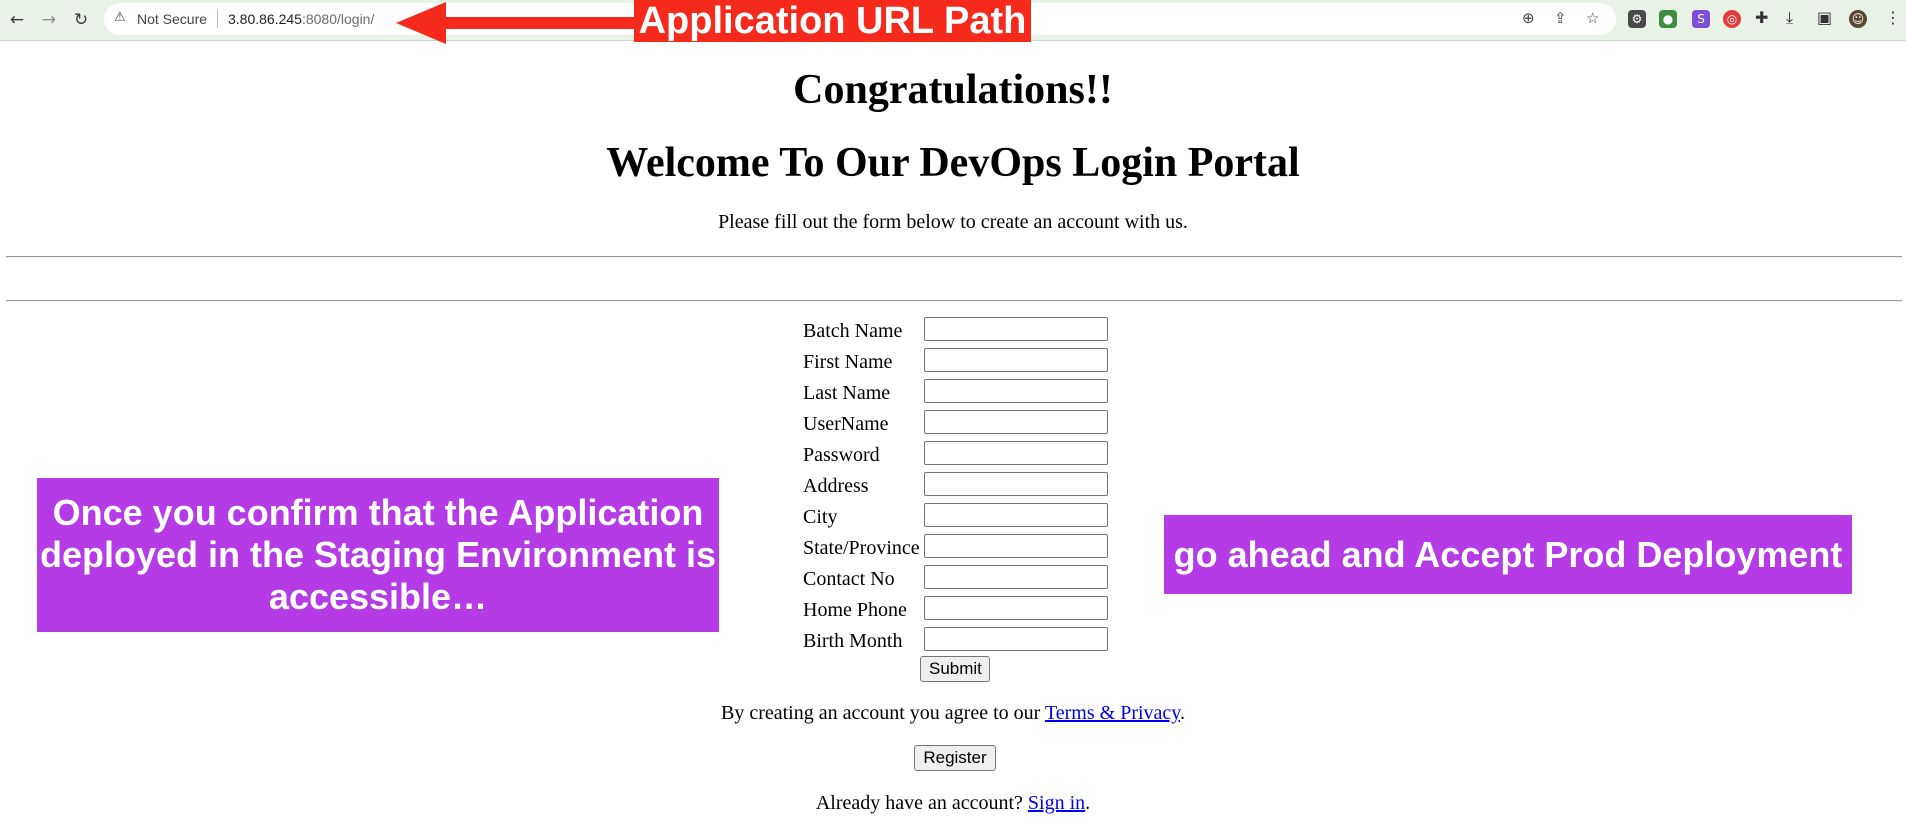 This screenshot has width=1906, height=834. I want to click on omnibox-divider, so click(217, 19).